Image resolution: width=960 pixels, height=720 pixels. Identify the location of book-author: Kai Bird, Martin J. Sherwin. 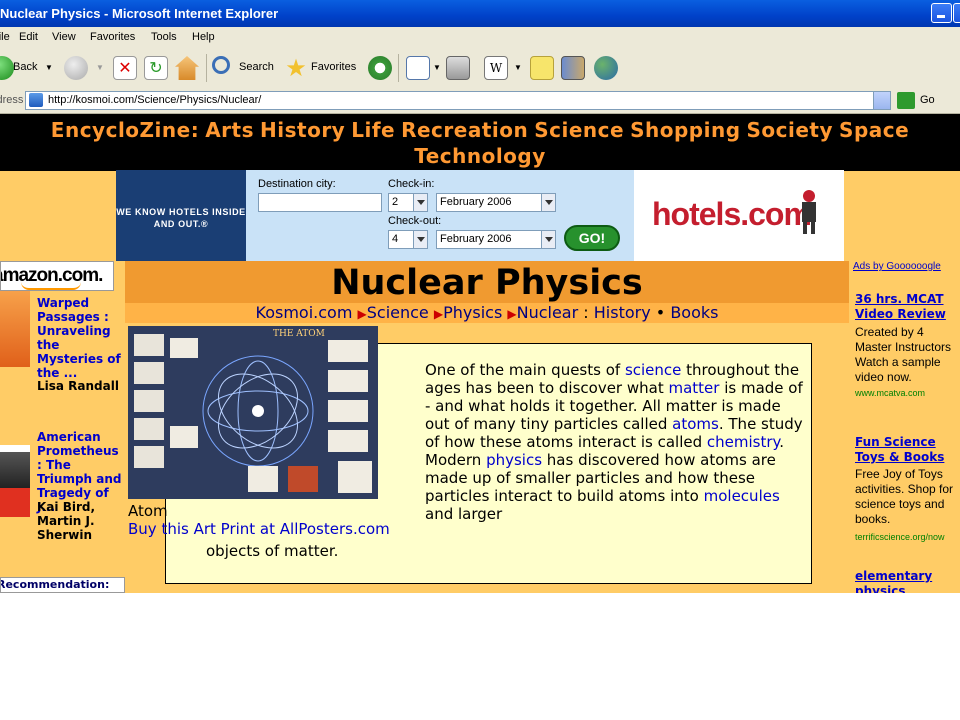
(66, 521).